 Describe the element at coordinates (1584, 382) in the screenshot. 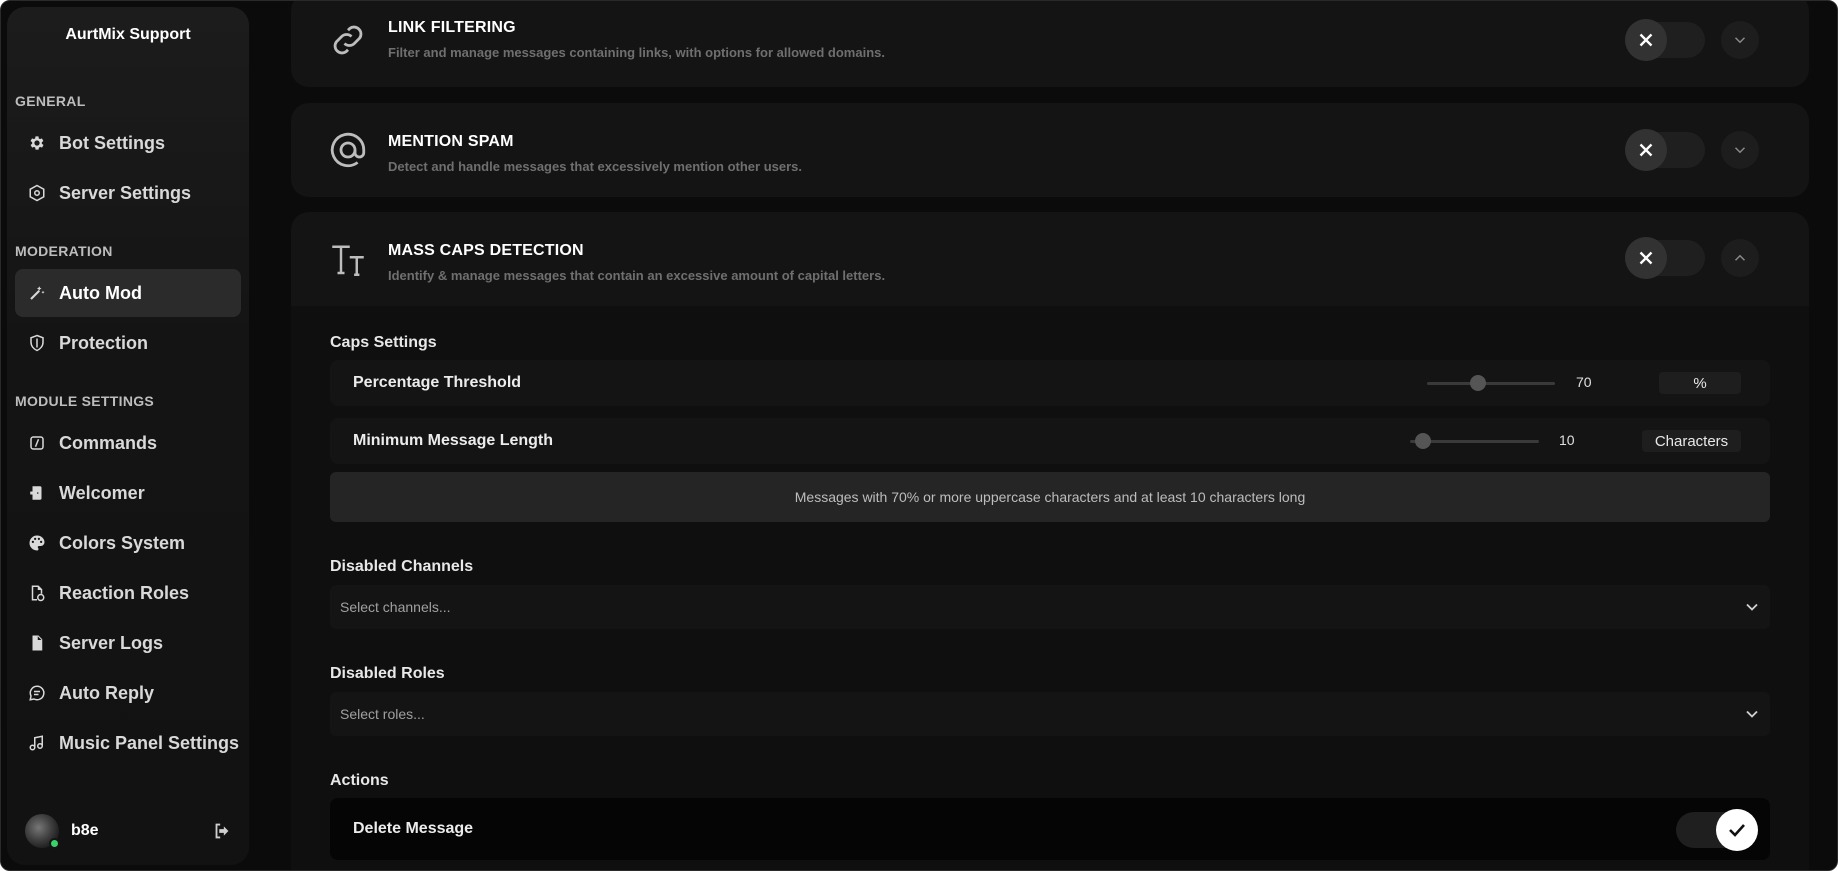

I see `percentage-value: 70` at that location.